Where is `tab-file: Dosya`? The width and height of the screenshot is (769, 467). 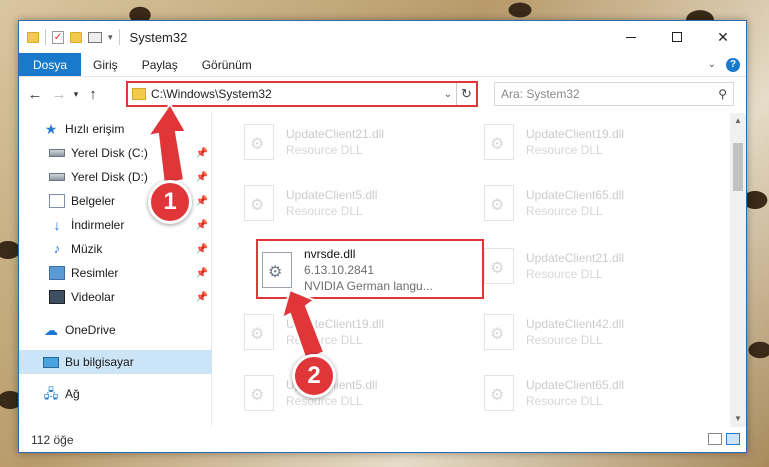 tab-file: Dosya is located at coordinates (50, 64).